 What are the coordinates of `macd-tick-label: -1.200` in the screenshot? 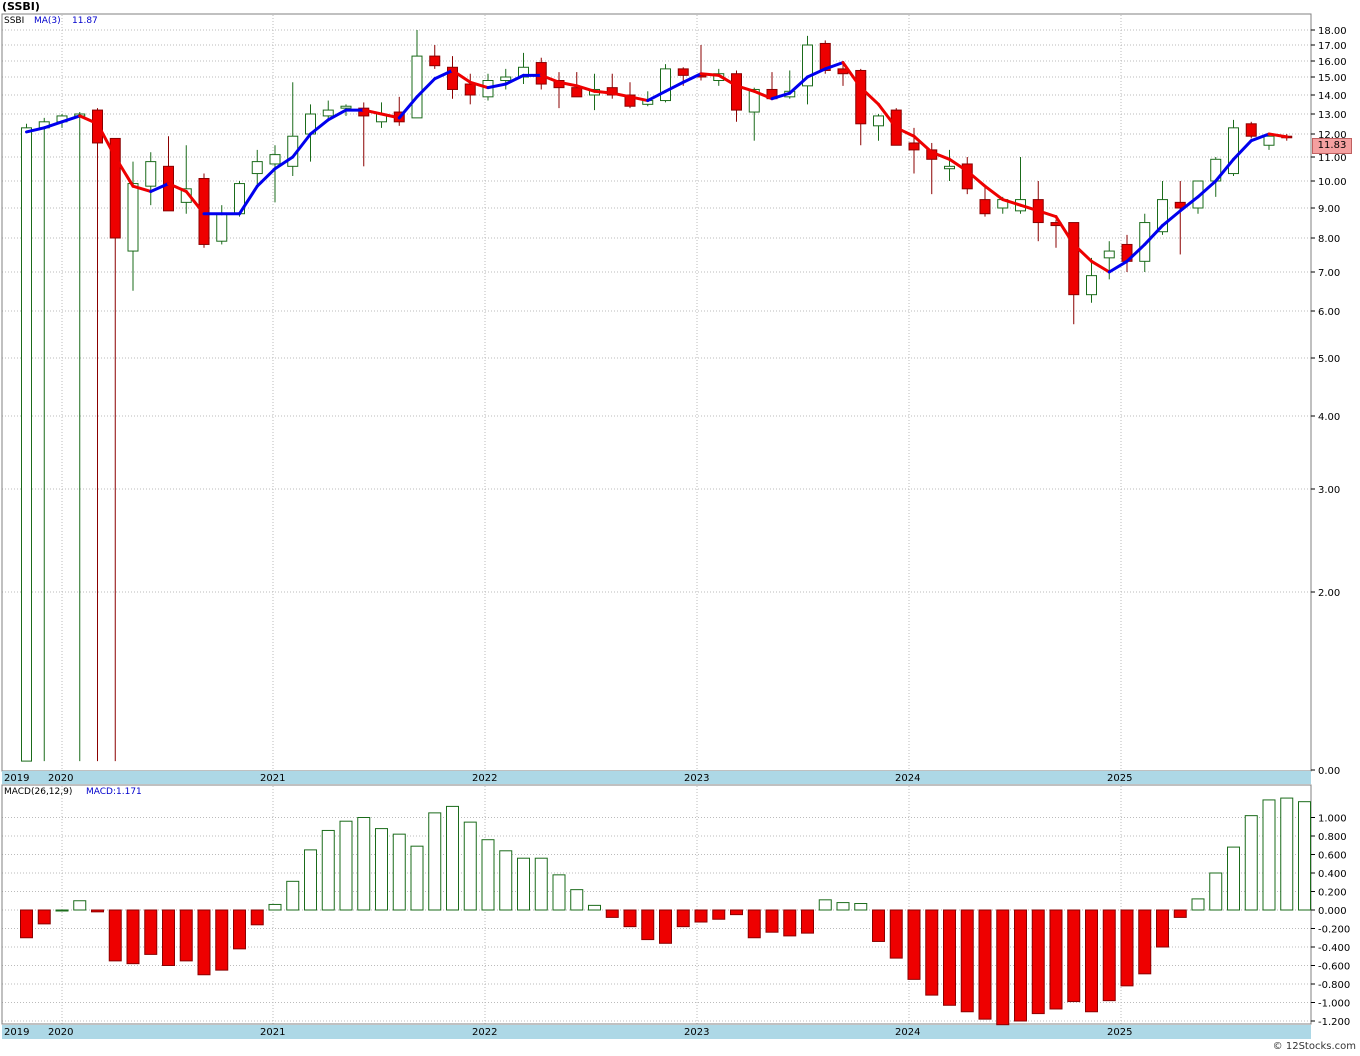 It's located at (1334, 1022).